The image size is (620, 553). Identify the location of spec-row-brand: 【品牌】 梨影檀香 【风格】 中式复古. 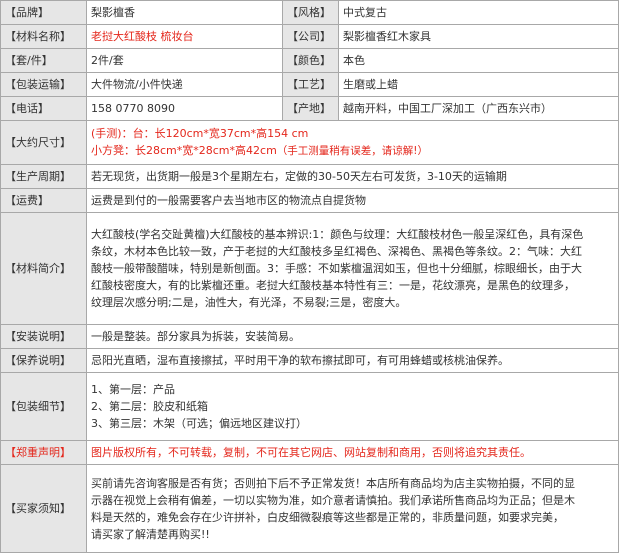
(309, 12).